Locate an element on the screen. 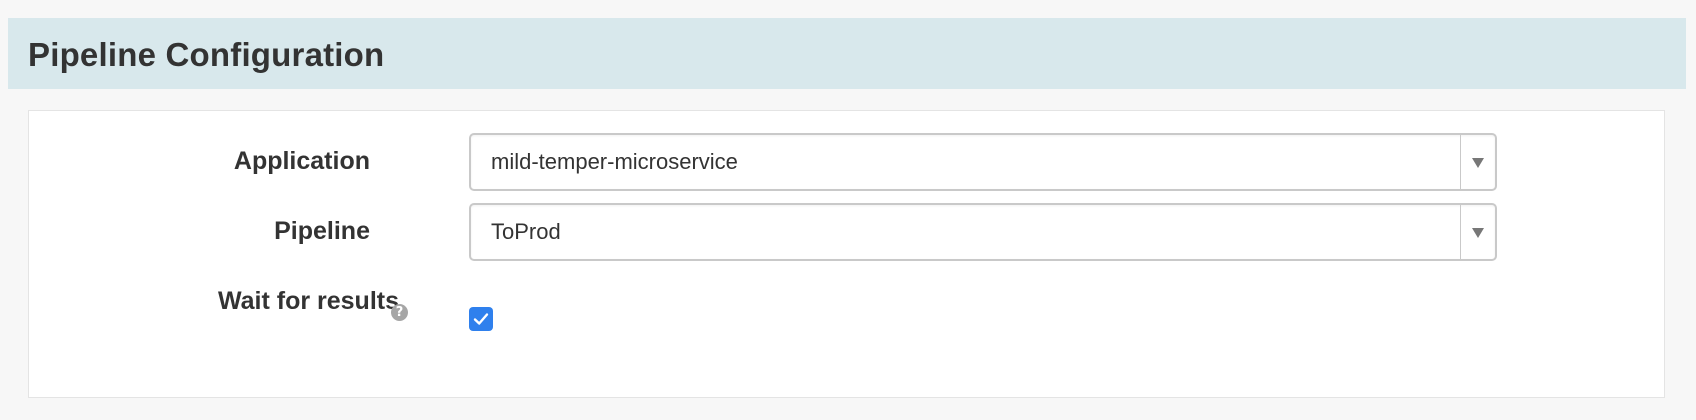  checkmark-icon is located at coordinates (481, 319).